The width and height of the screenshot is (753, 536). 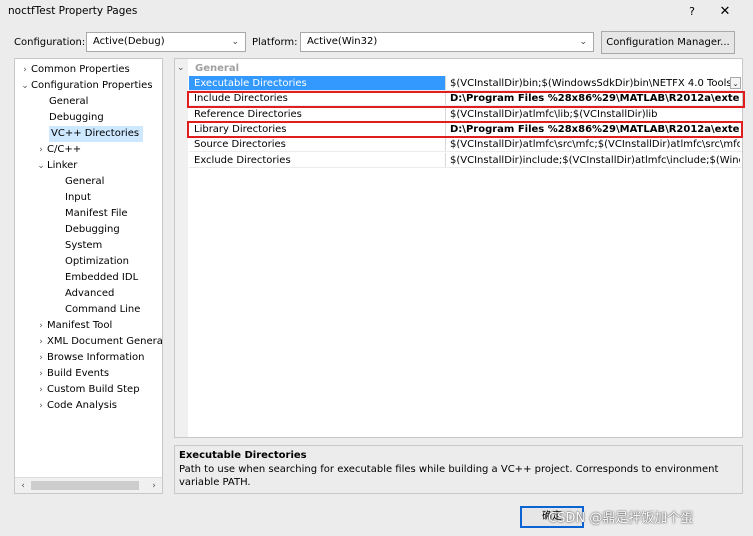 I want to click on title-bar: noctfTest Property Pages ? ✕, so click(x=376, y=12).